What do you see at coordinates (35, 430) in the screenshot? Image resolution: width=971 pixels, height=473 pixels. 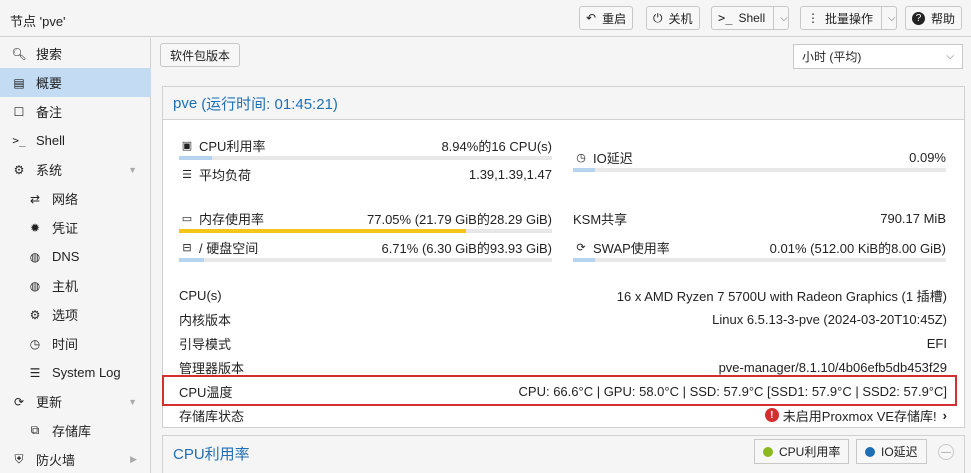 I see `files-icon: ⧉` at bounding box center [35, 430].